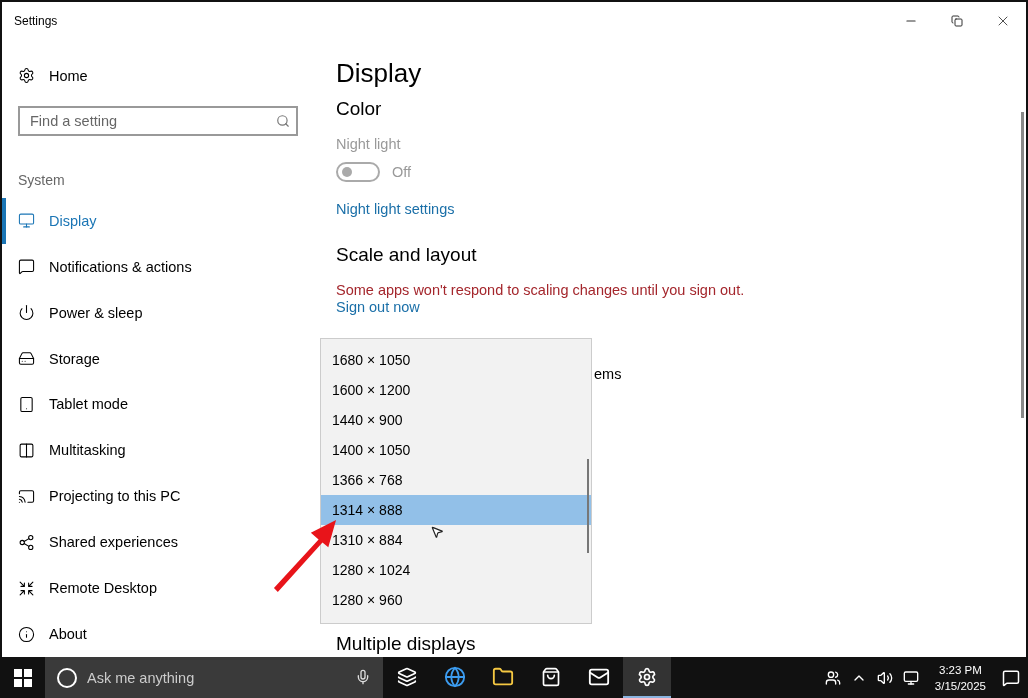 The width and height of the screenshot is (1028, 698). Describe the element at coordinates (406, 644) in the screenshot. I see `section-heading: Multiple displays` at that location.